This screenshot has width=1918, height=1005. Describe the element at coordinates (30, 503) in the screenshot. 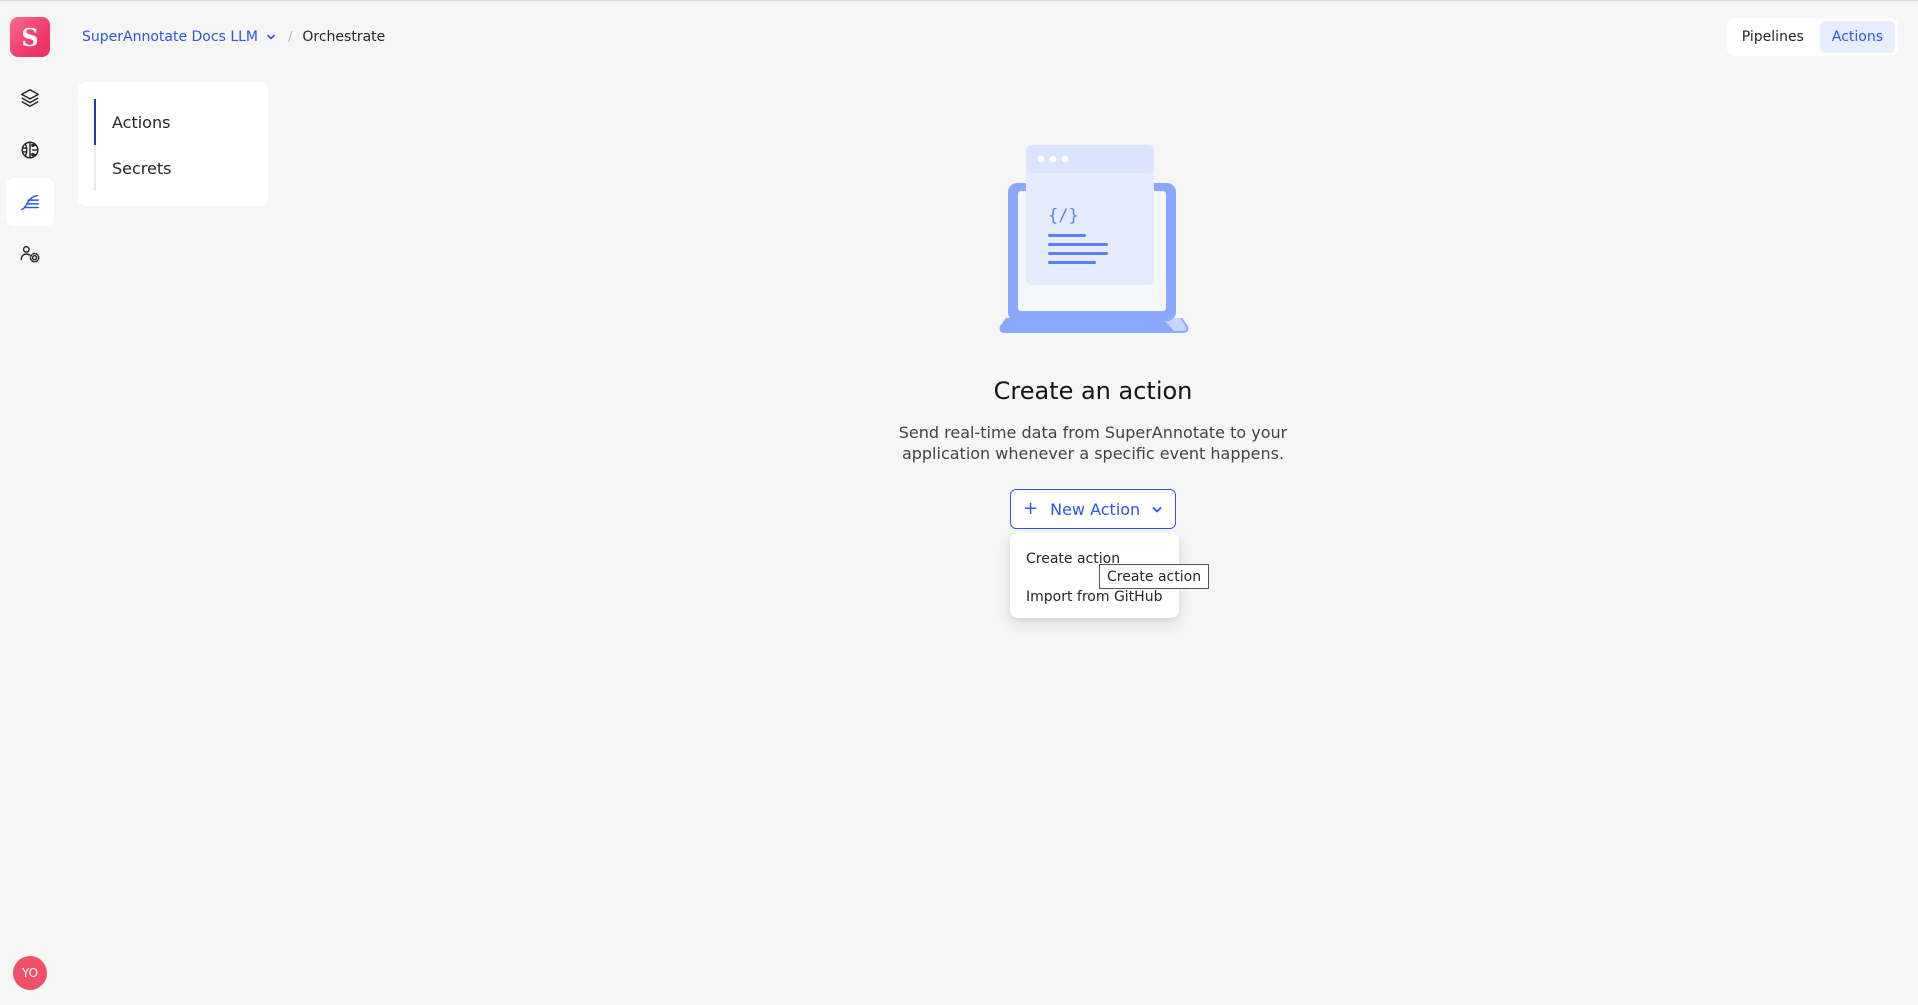

I see `left-rail: S YO` at that location.